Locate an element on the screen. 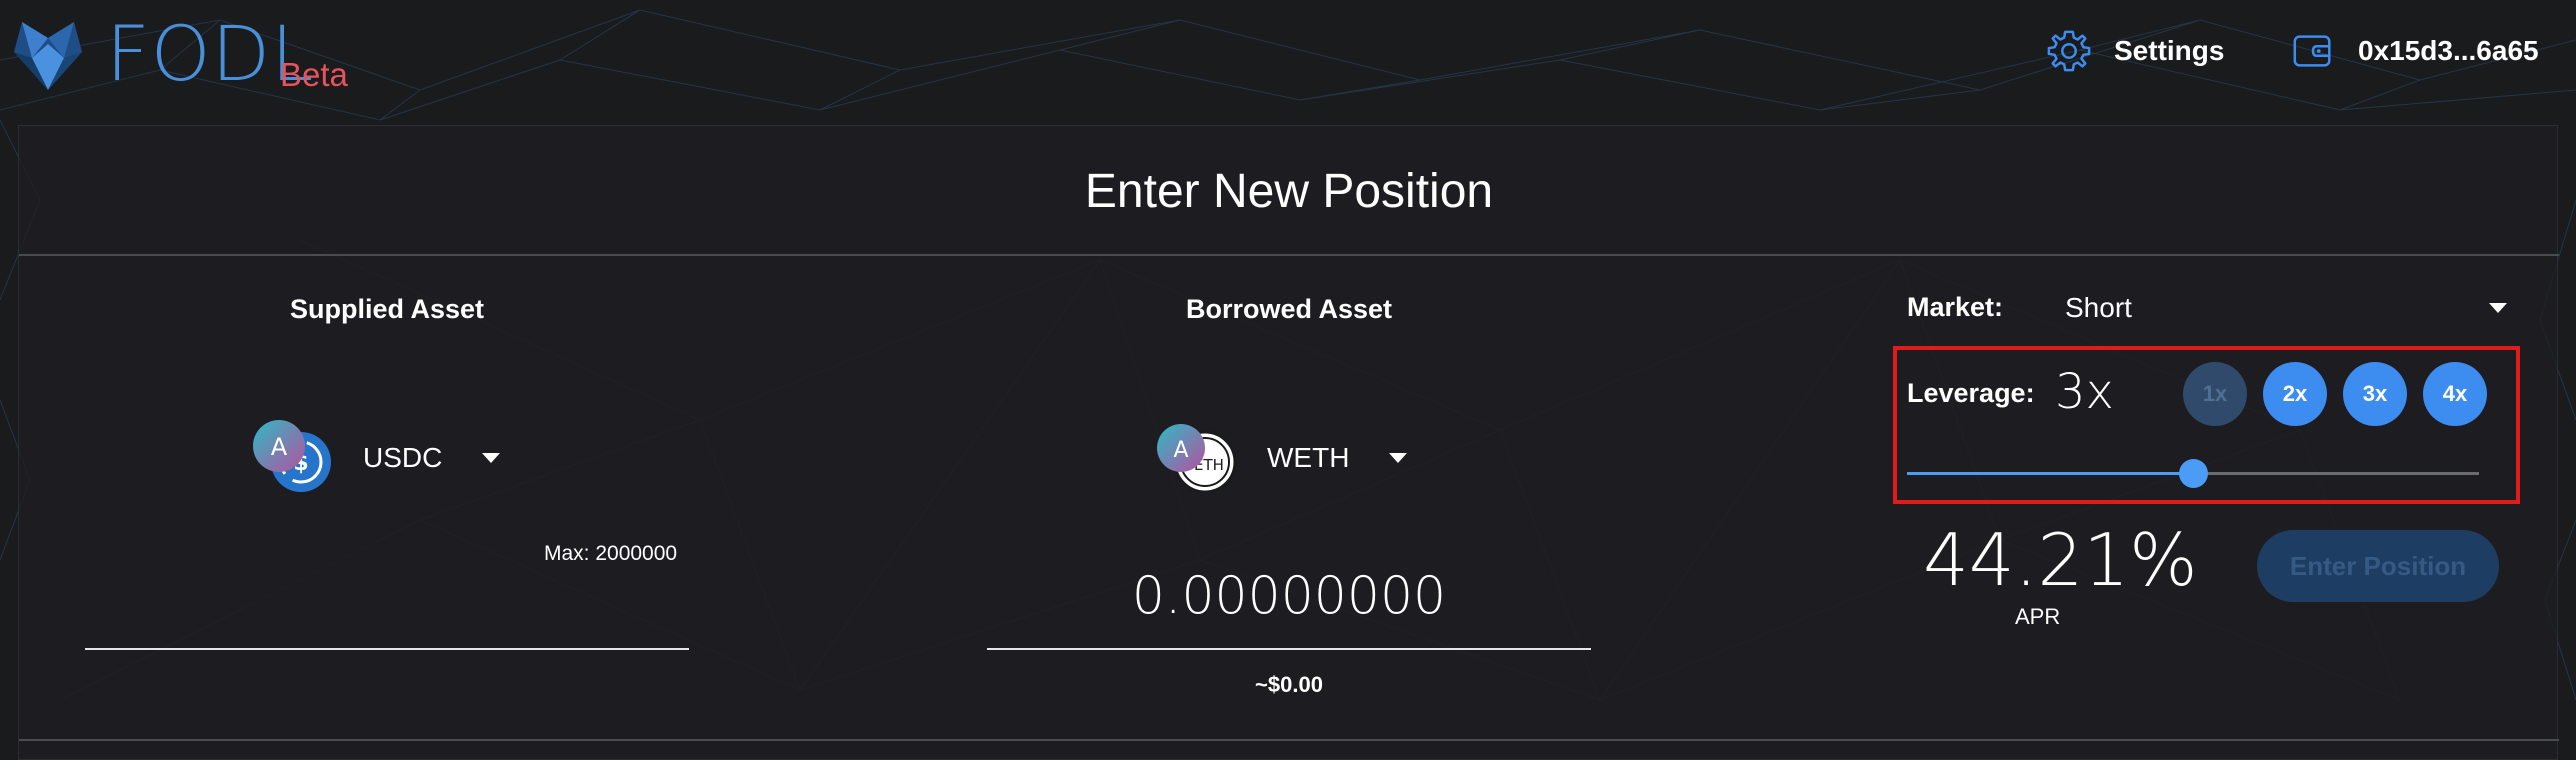 The width and height of the screenshot is (2576, 760). borrowed-asset-select: ETH A WETH is located at coordinates (1279, 458).